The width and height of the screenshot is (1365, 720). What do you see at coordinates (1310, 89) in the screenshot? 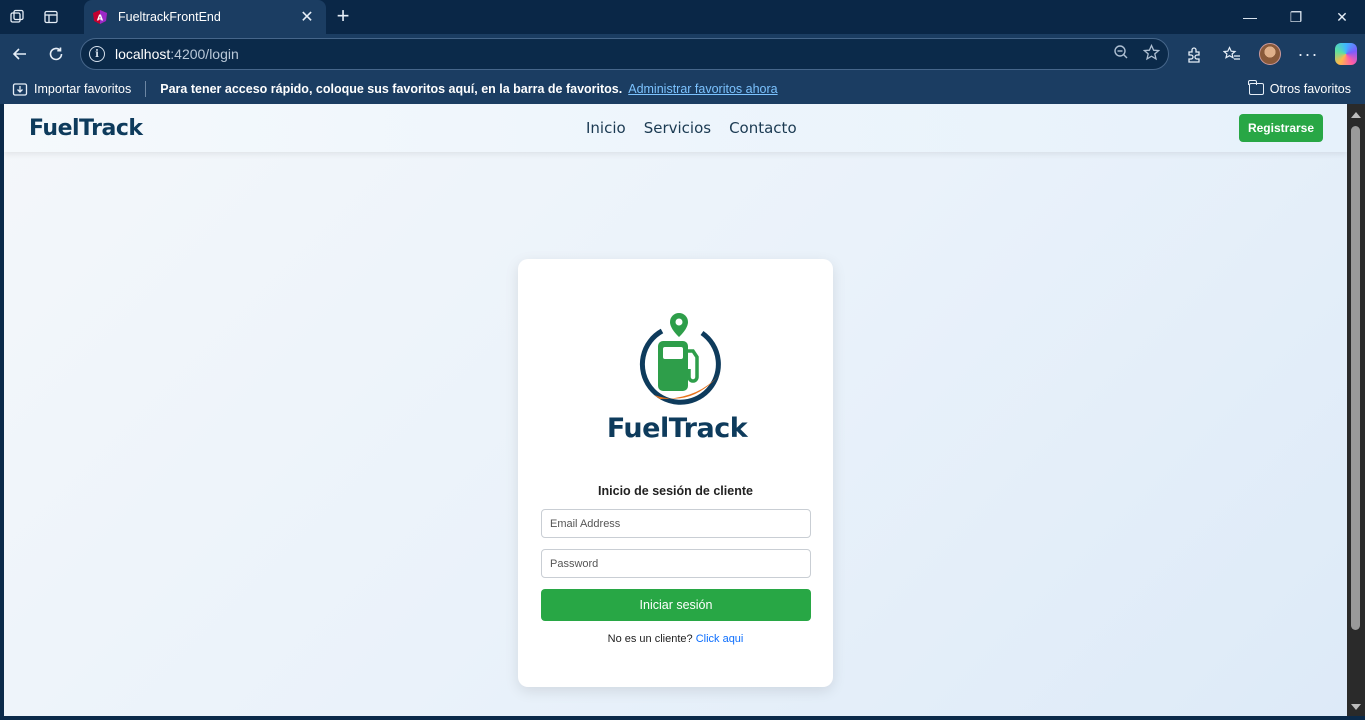
I see `other-favorites-label: Otros favoritos` at bounding box center [1310, 89].